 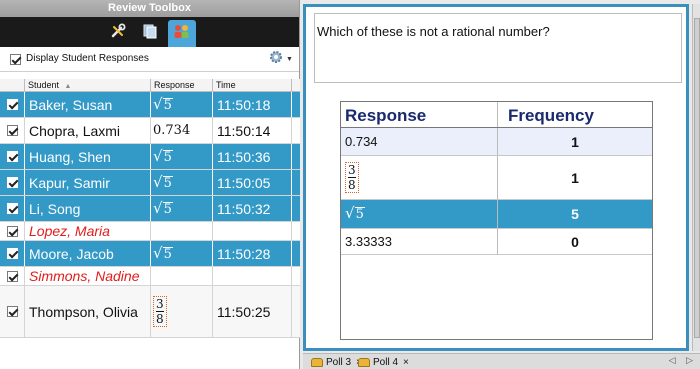 I want to click on response-time: 11:50:25, so click(x=252, y=311).